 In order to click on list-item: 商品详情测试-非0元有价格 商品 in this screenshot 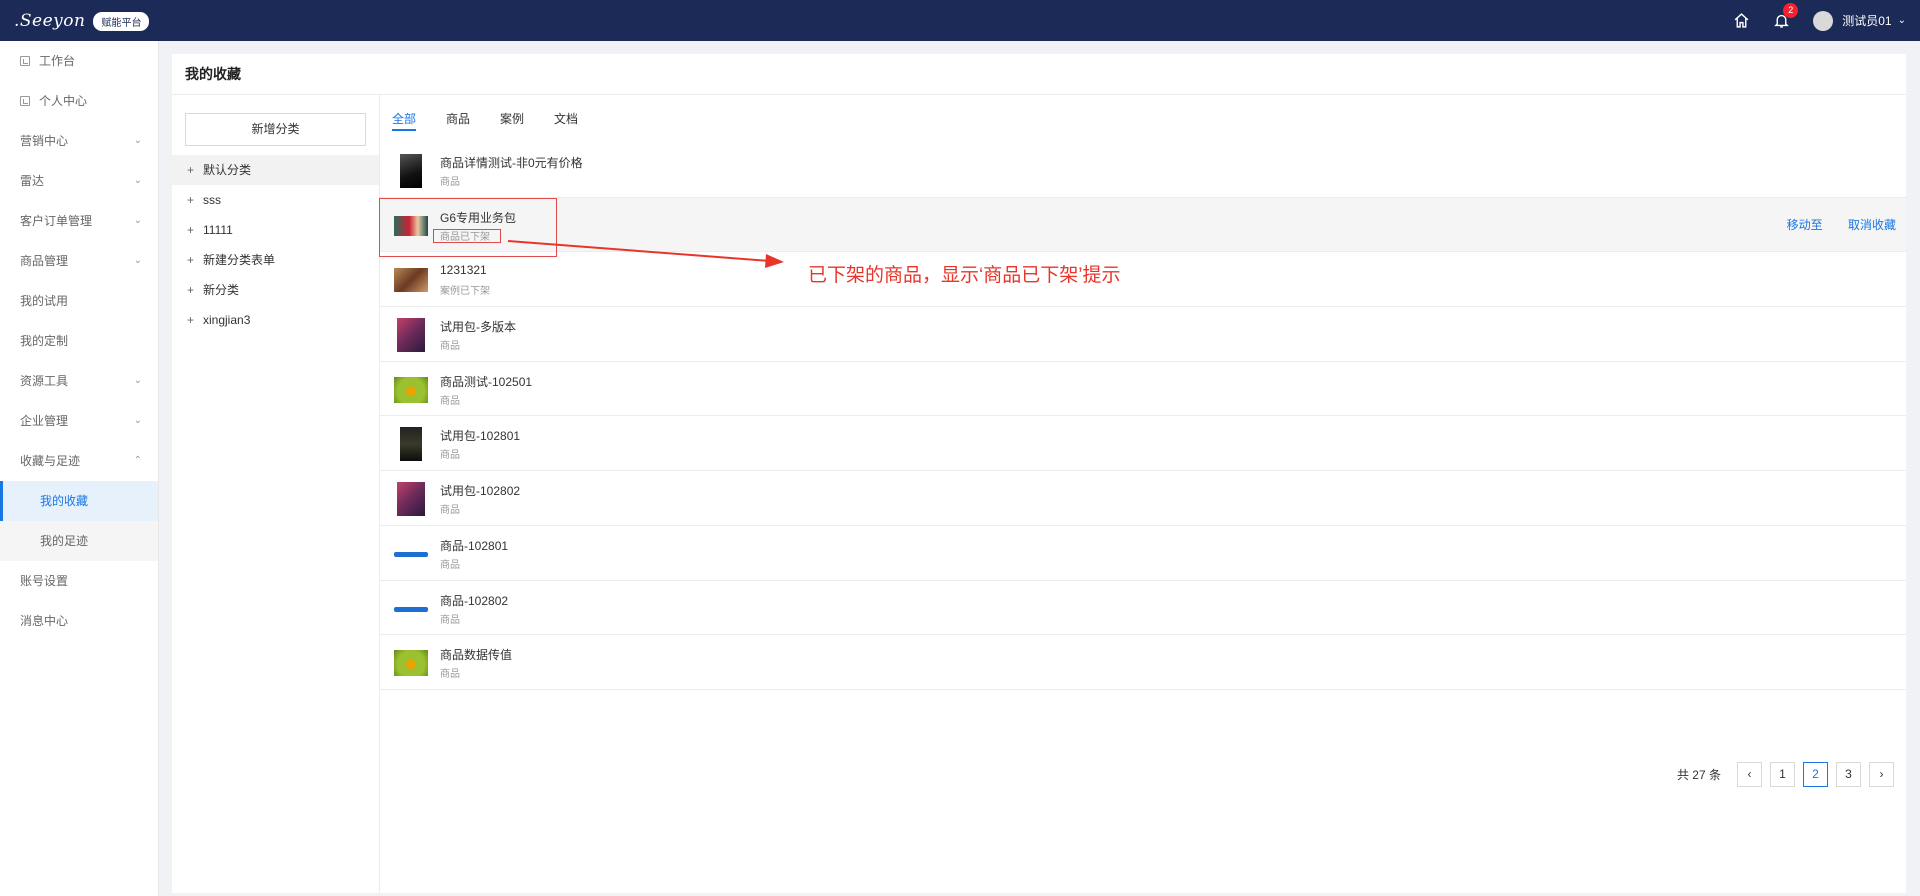, I will do `click(1143, 170)`.